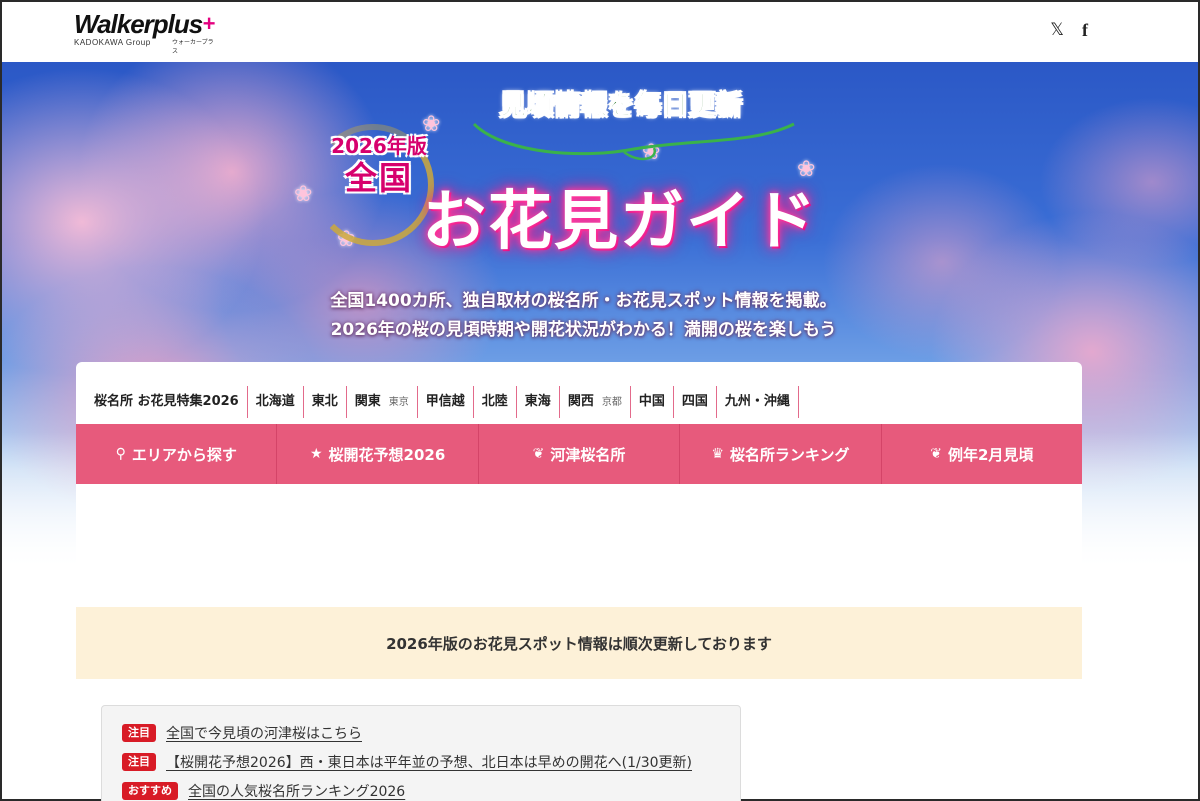 The height and width of the screenshot is (801, 1200). What do you see at coordinates (150, 790) in the screenshot?
I see `news-tag: おすすめ` at bounding box center [150, 790].